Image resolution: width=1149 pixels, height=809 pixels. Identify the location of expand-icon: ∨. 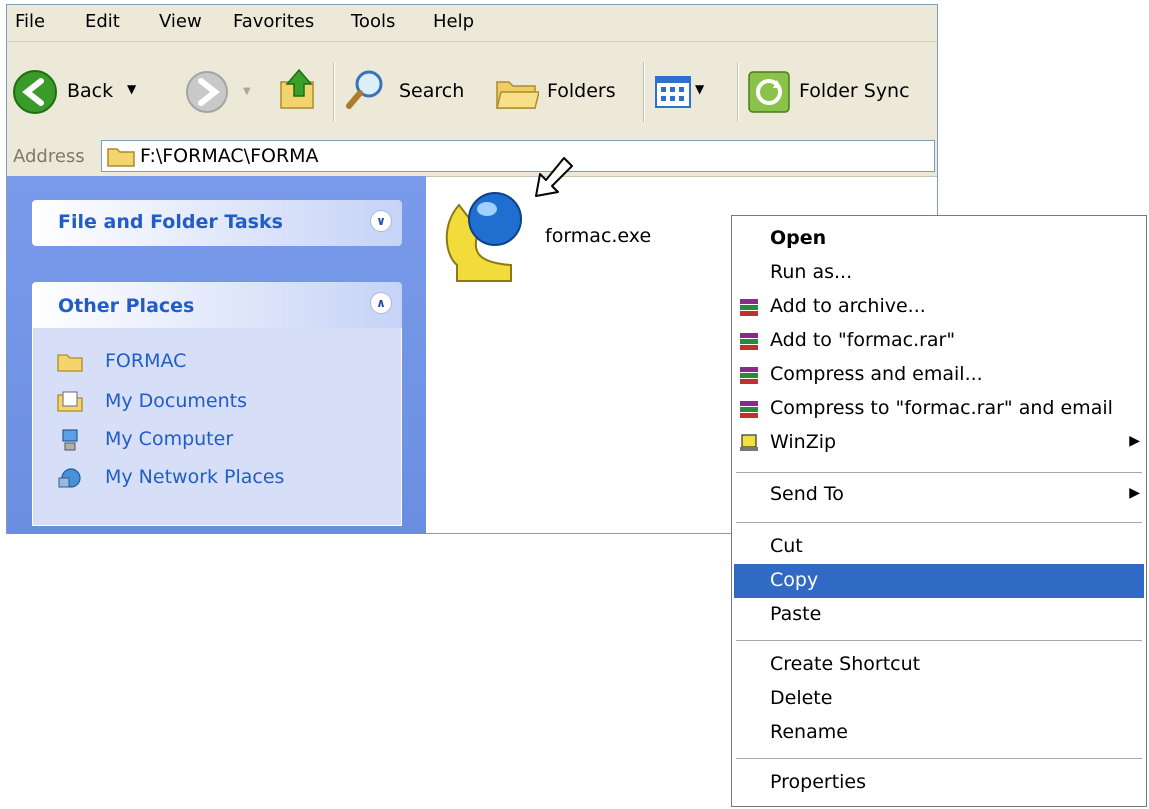
(381, 221).